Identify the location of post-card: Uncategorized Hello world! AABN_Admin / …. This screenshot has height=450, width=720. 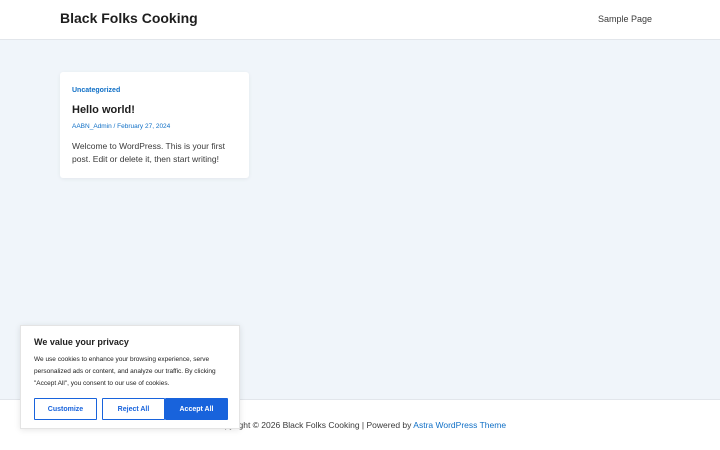
(154, 125).